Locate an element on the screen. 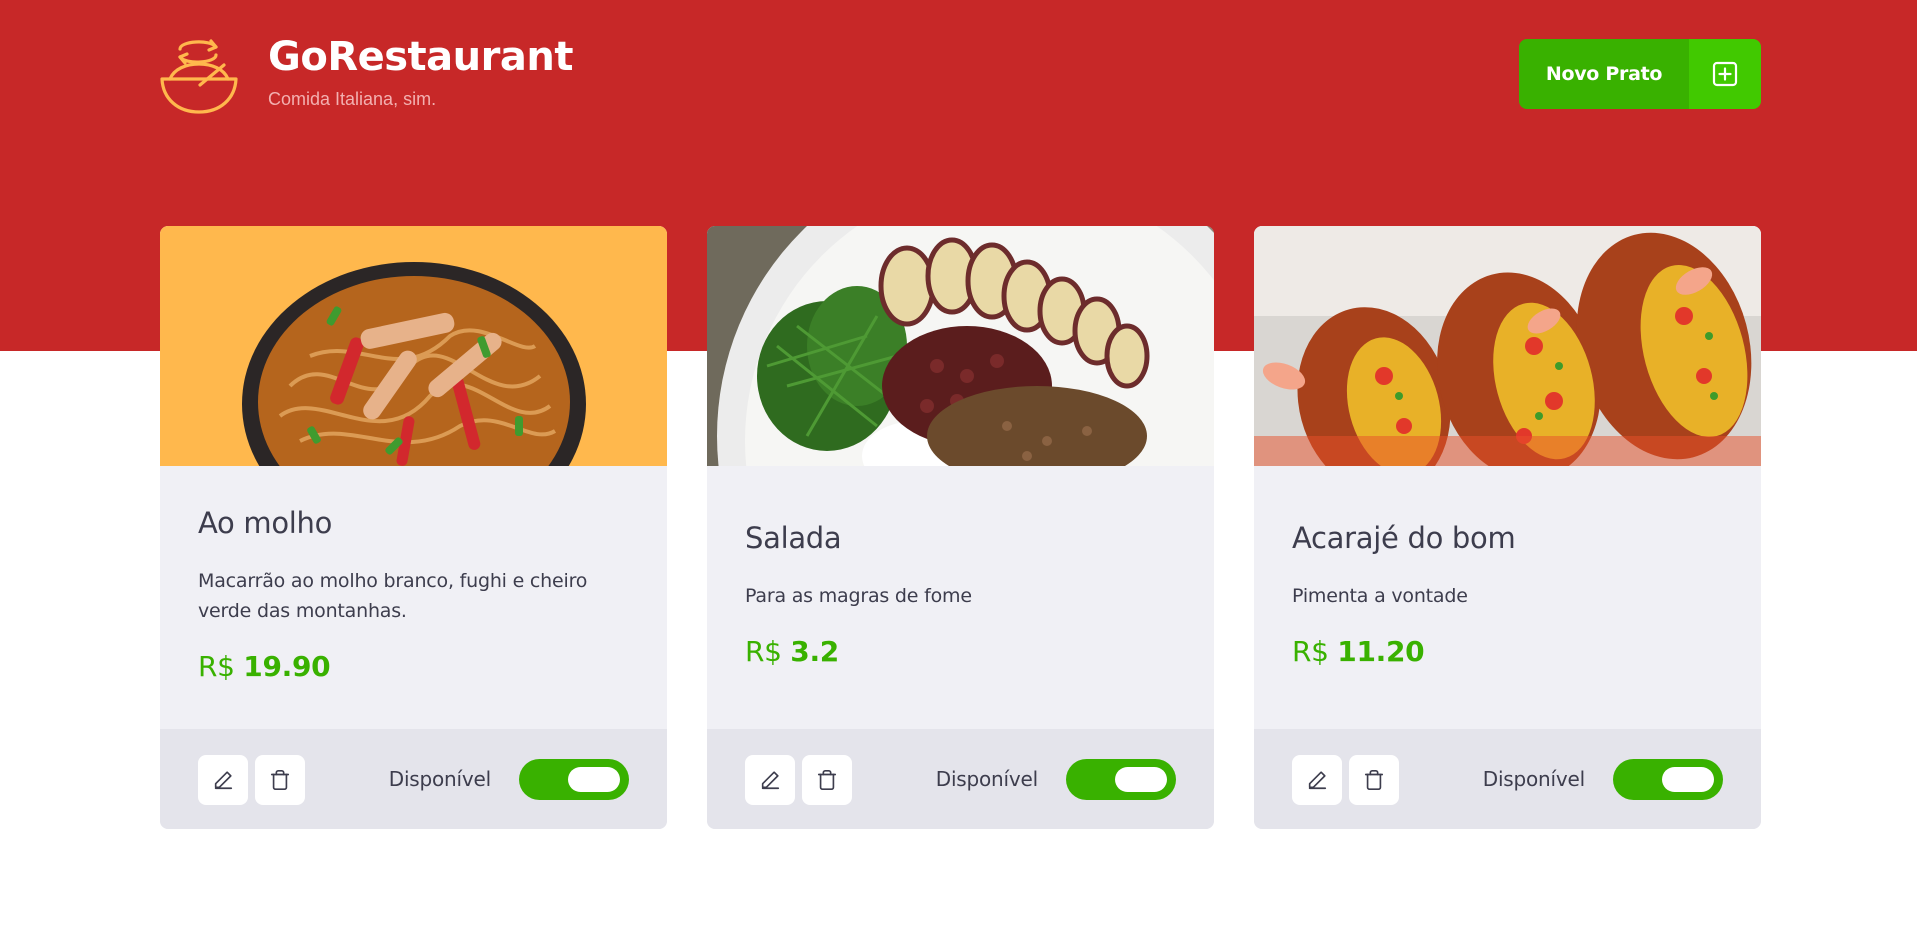 This screenshot has width=1917, height=933. dish-info: Salada Para as magras de fome R$ 3.2 is located at coordinates (960, 594).